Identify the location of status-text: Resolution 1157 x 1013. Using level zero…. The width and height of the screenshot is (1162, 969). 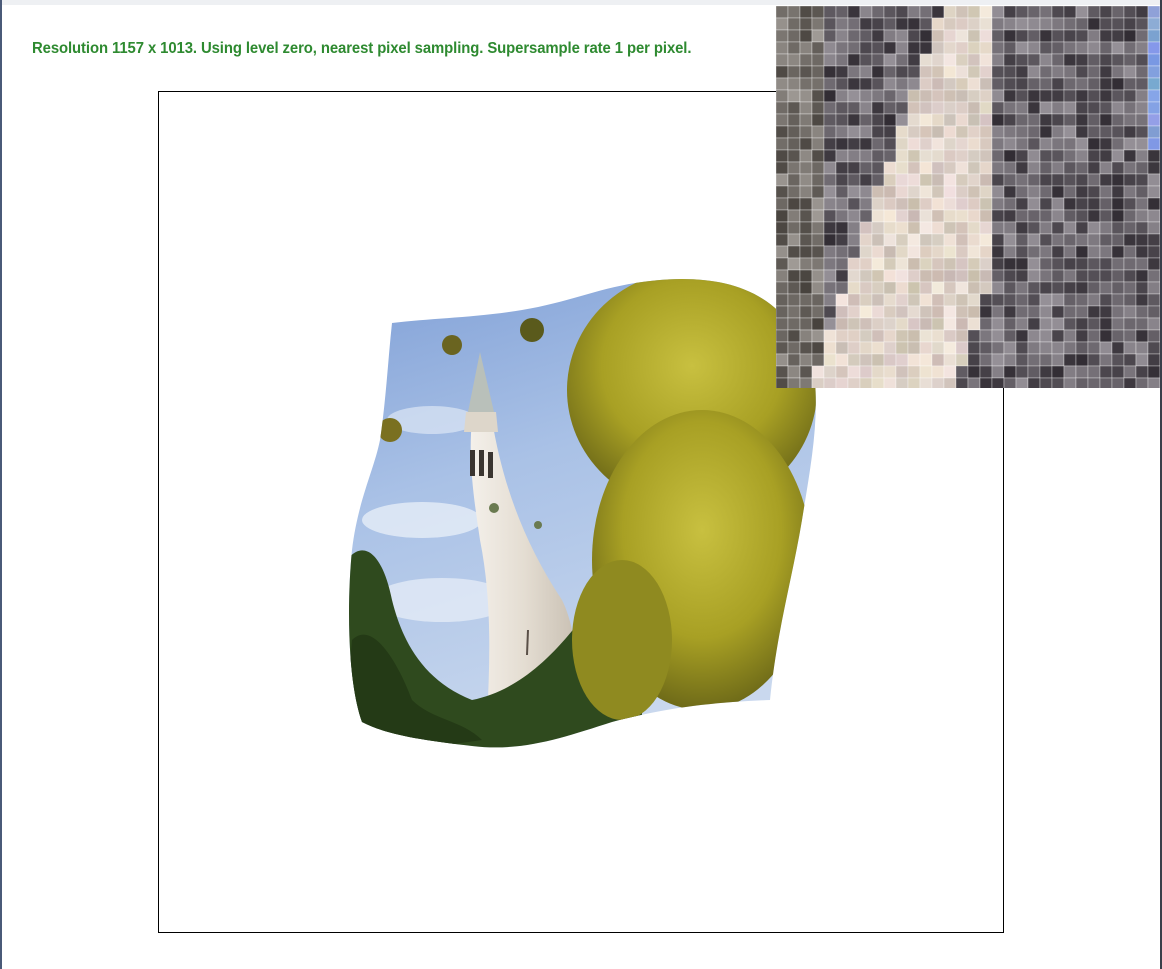
(362, 48).